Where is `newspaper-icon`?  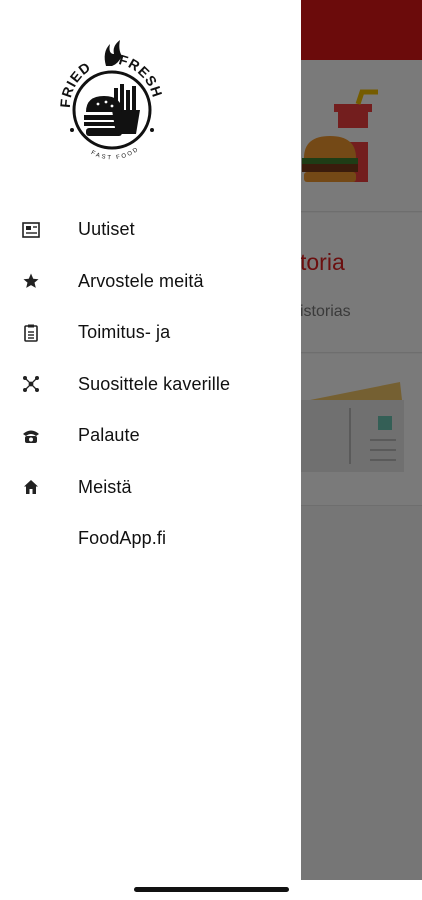
newspaper-icon is located at coordinates (31, 230).